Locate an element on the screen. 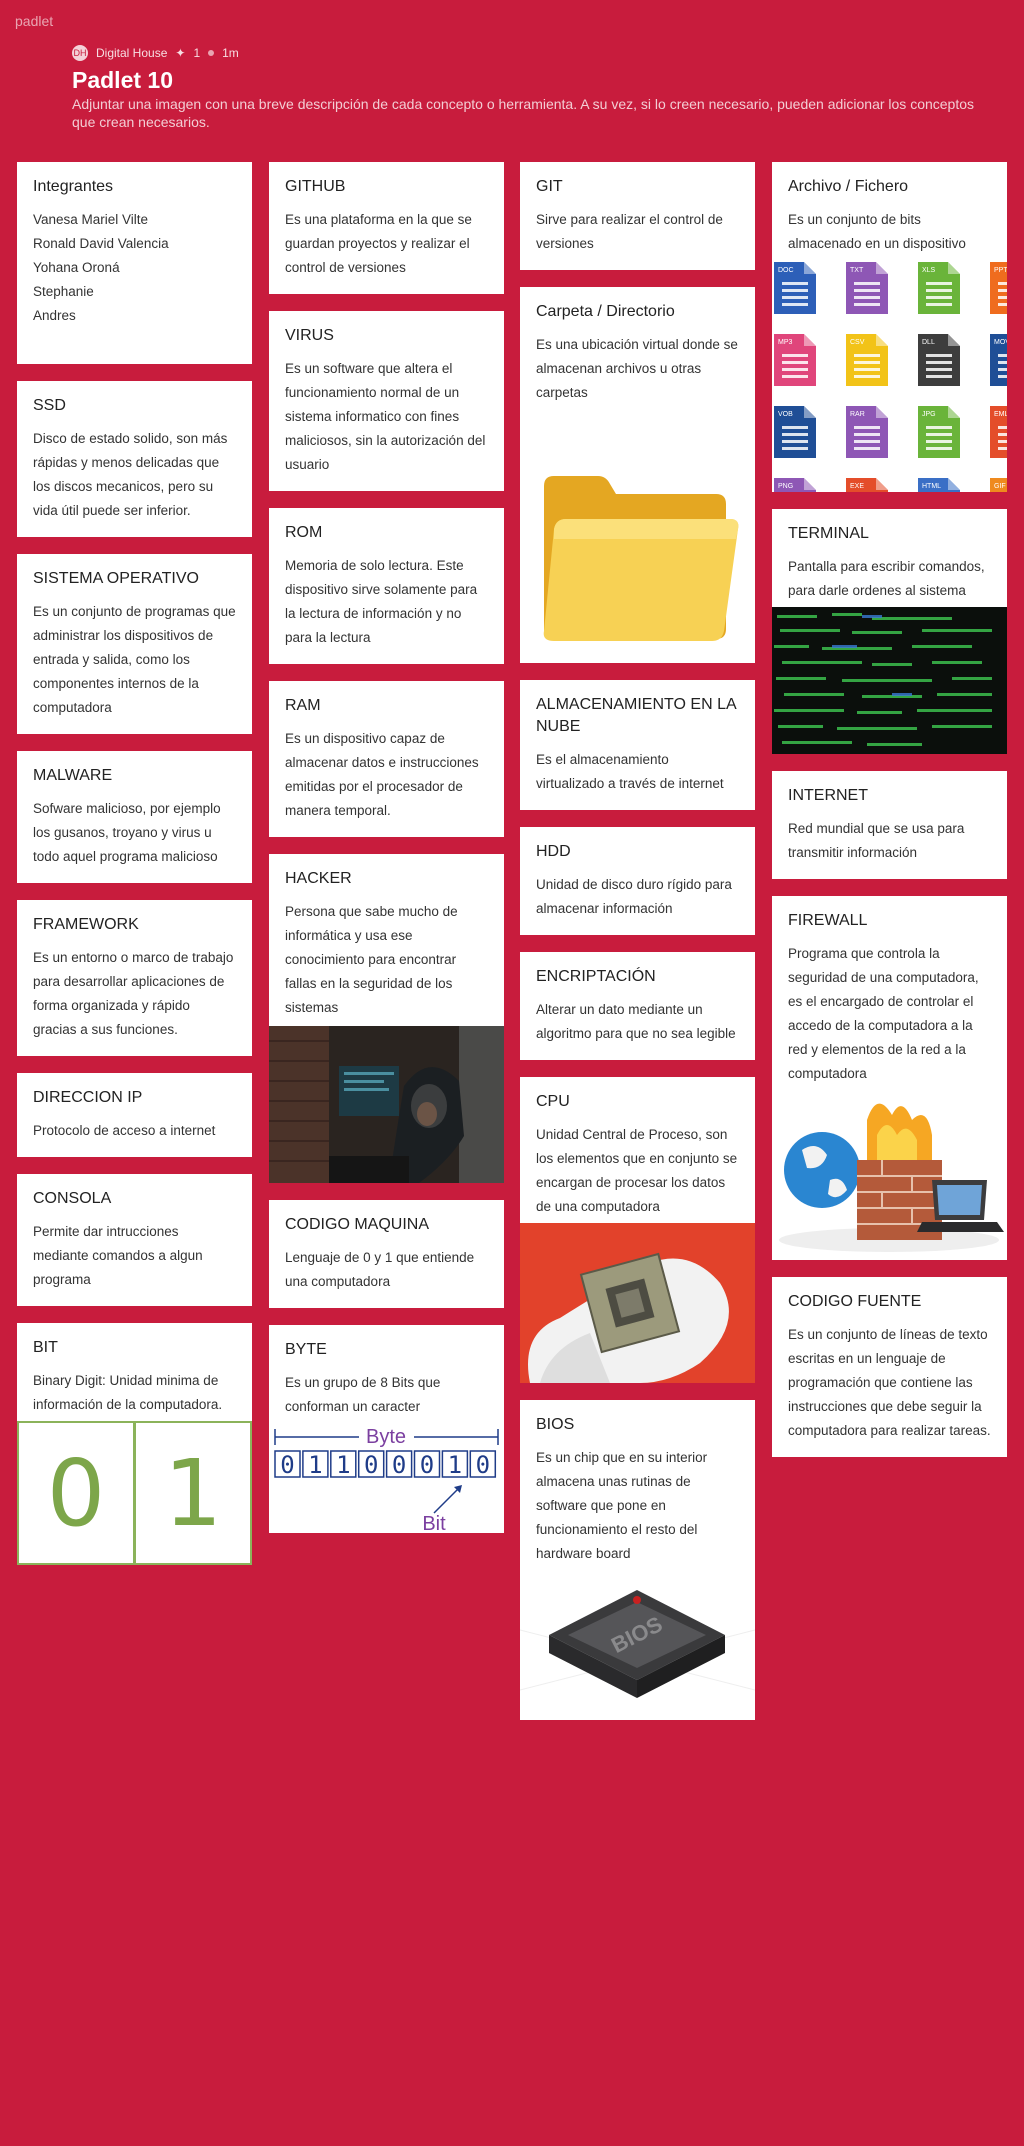 This screenshot has height=2146, width=1024. file-type-icon: EXE is located at coordinates (867, 485).